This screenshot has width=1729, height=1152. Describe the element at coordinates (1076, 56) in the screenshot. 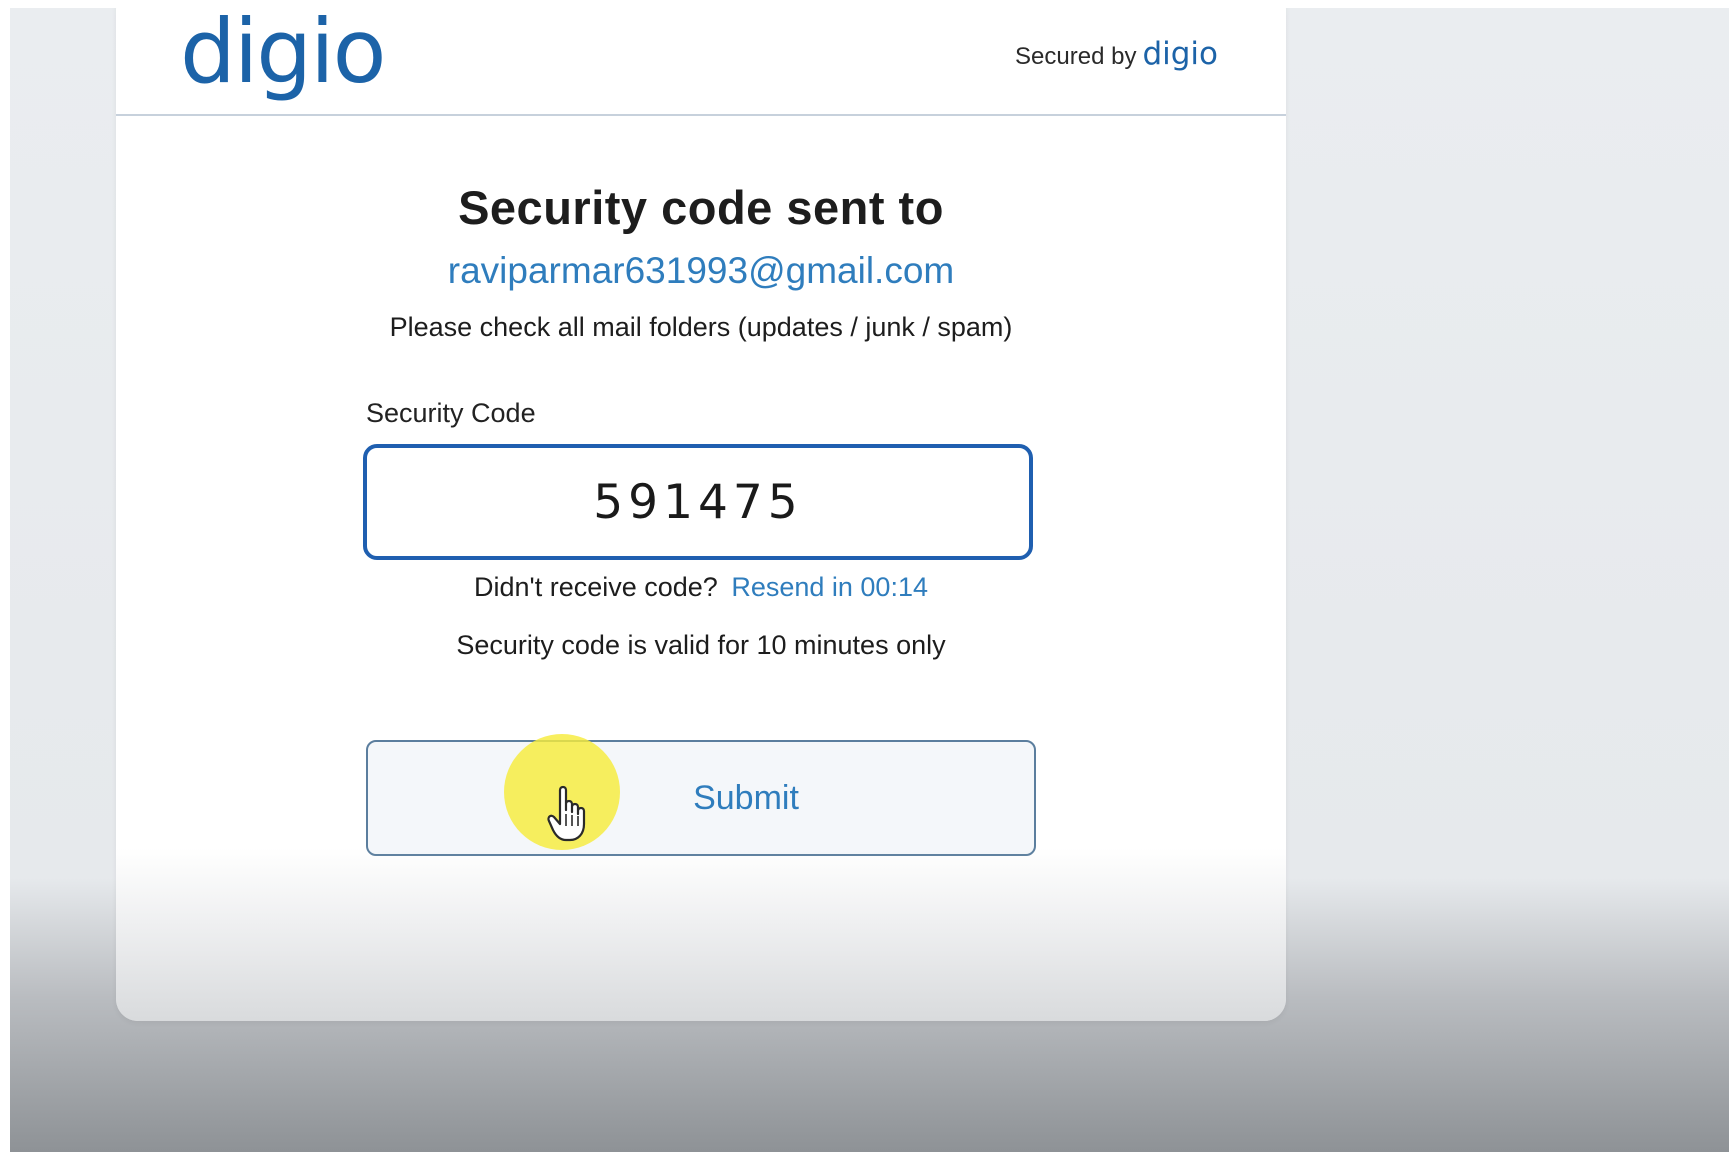

I see `secured-by-label: Secured by` at that location.